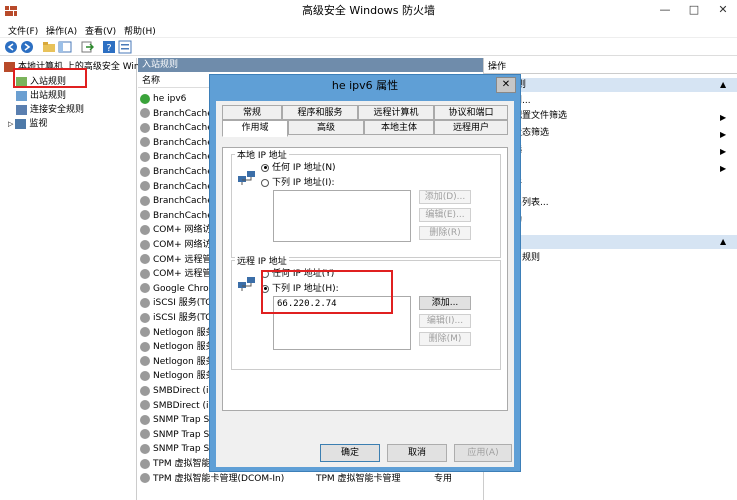 This screenshot has height=500, width=737. What do you see at coordinates (49, 47) in the screenshot?
I see `folder-up-icon` at bounding box center [49, 47].